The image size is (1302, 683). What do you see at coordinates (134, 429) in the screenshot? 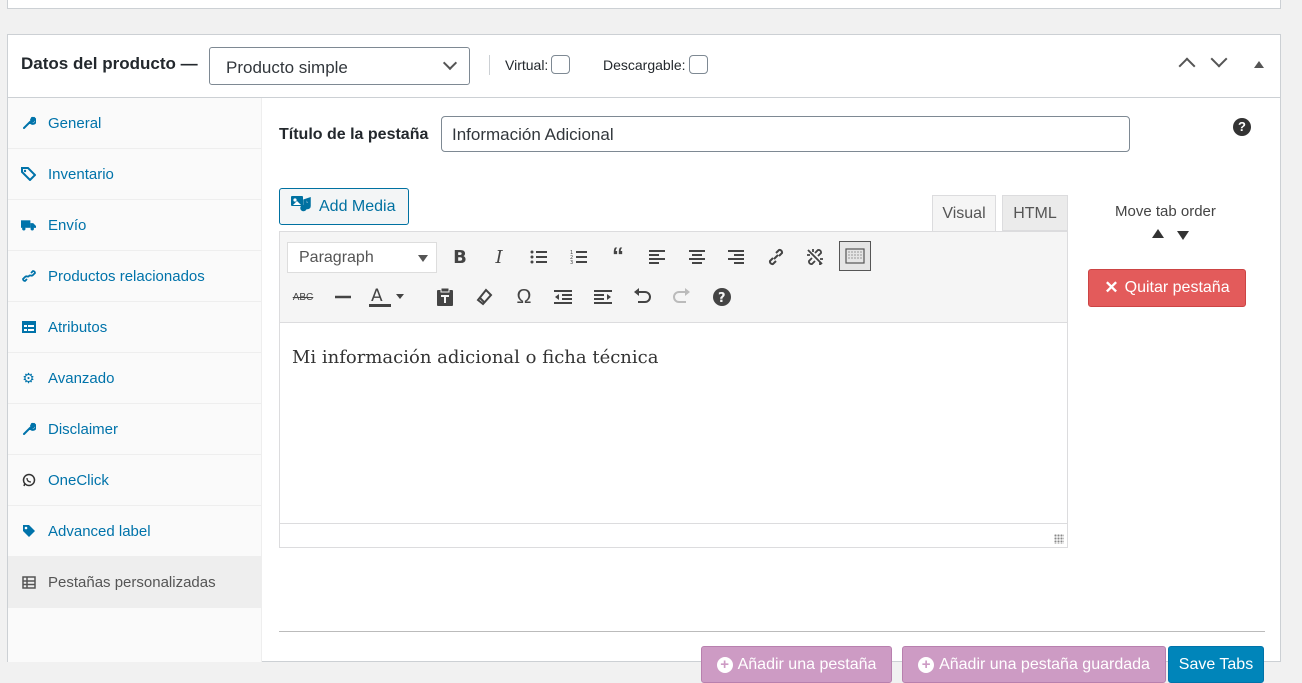
I see `sidebar-item-disclaimer: Disclaimer` at bounding box center [134, 429].